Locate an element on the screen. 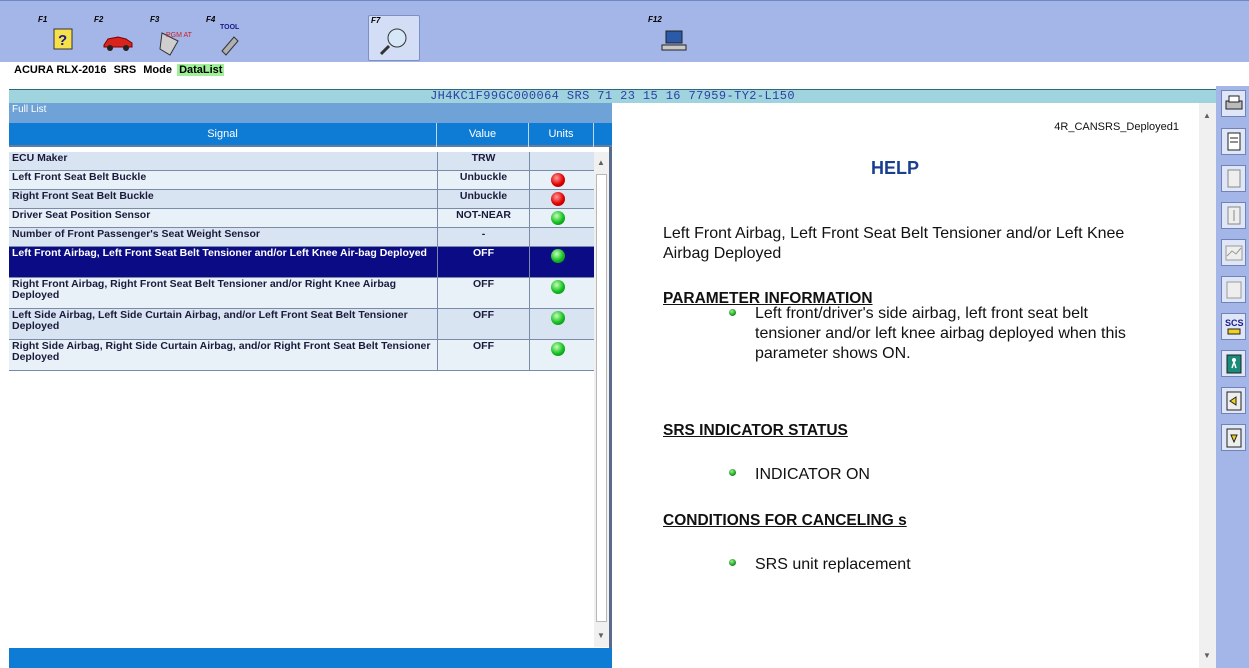 The image size is (1249, 668). f3-program-button: F3 PGM AT is located at coordinates (173, 38).